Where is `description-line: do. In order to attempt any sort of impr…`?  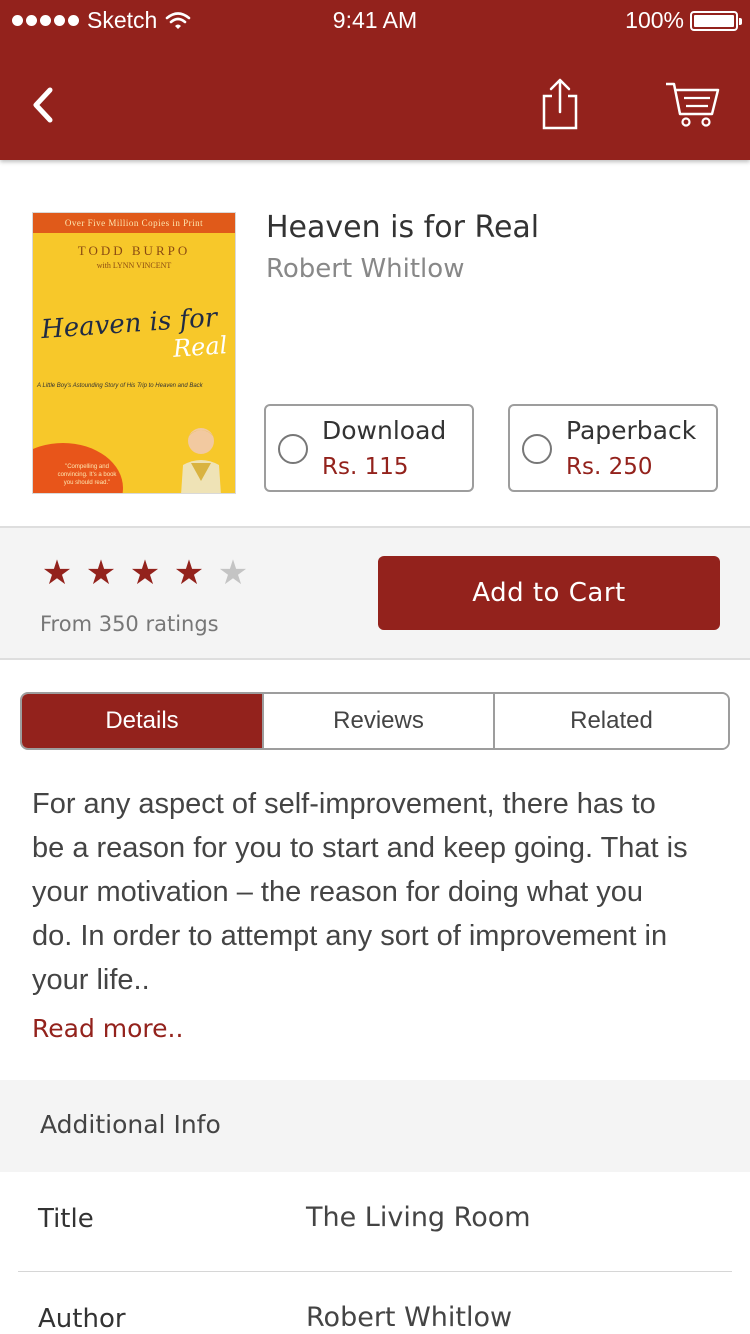
description-line: do. In order to attempt any sort of impr… is located at coordinates (350, 936).